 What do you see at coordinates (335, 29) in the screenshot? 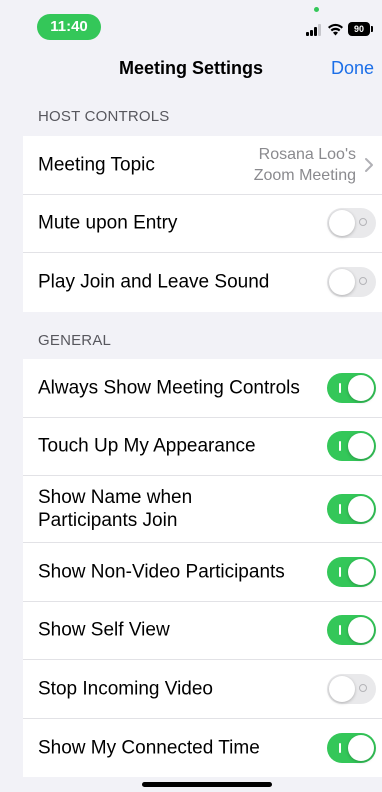
I see `wifi-icon` at bounding box center [335, 29].